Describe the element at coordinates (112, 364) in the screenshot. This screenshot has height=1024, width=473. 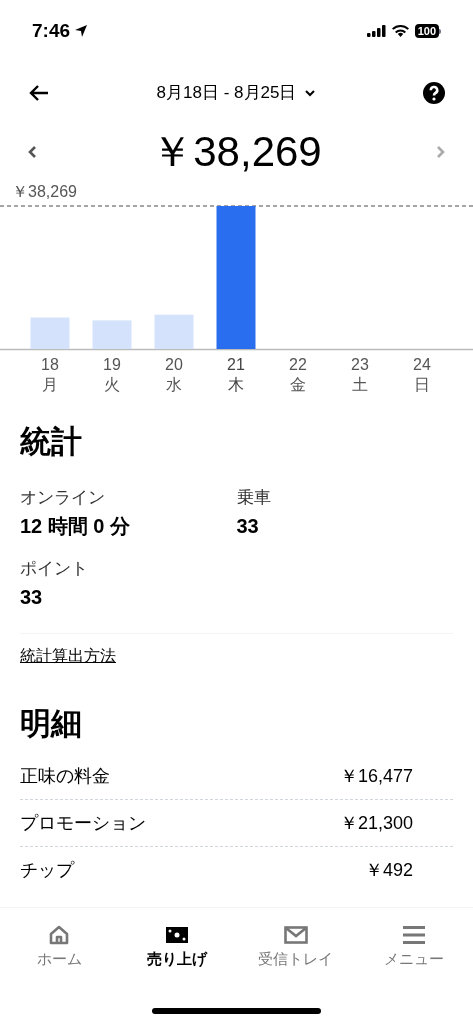
I see `day-number-label: 19` at that location.